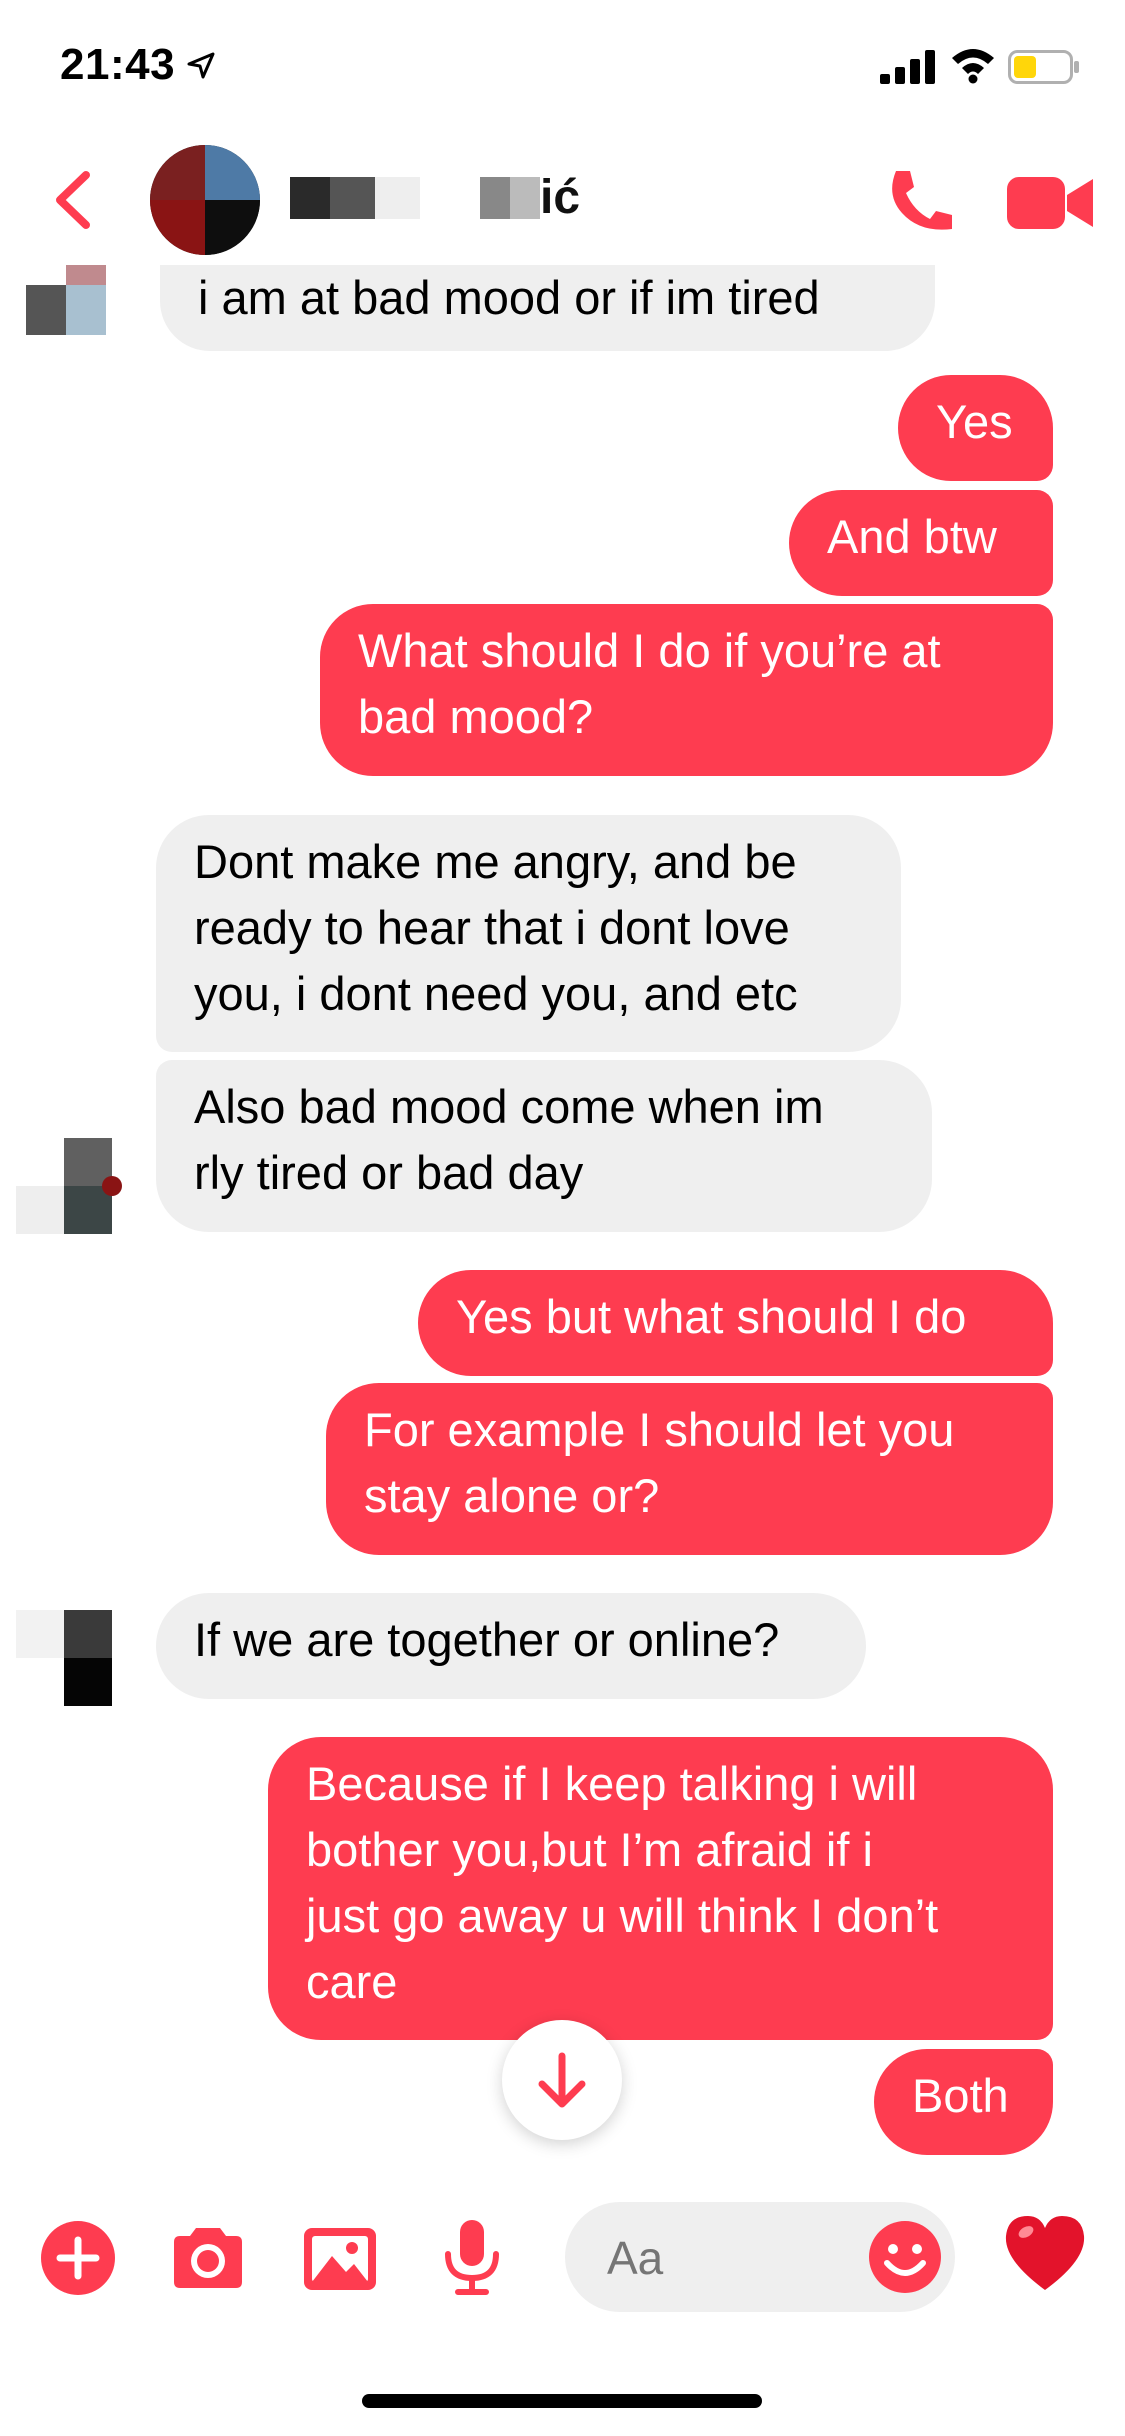 The image size is (1125, 2436). I want to click on camera-icon, so click(208, 2258).